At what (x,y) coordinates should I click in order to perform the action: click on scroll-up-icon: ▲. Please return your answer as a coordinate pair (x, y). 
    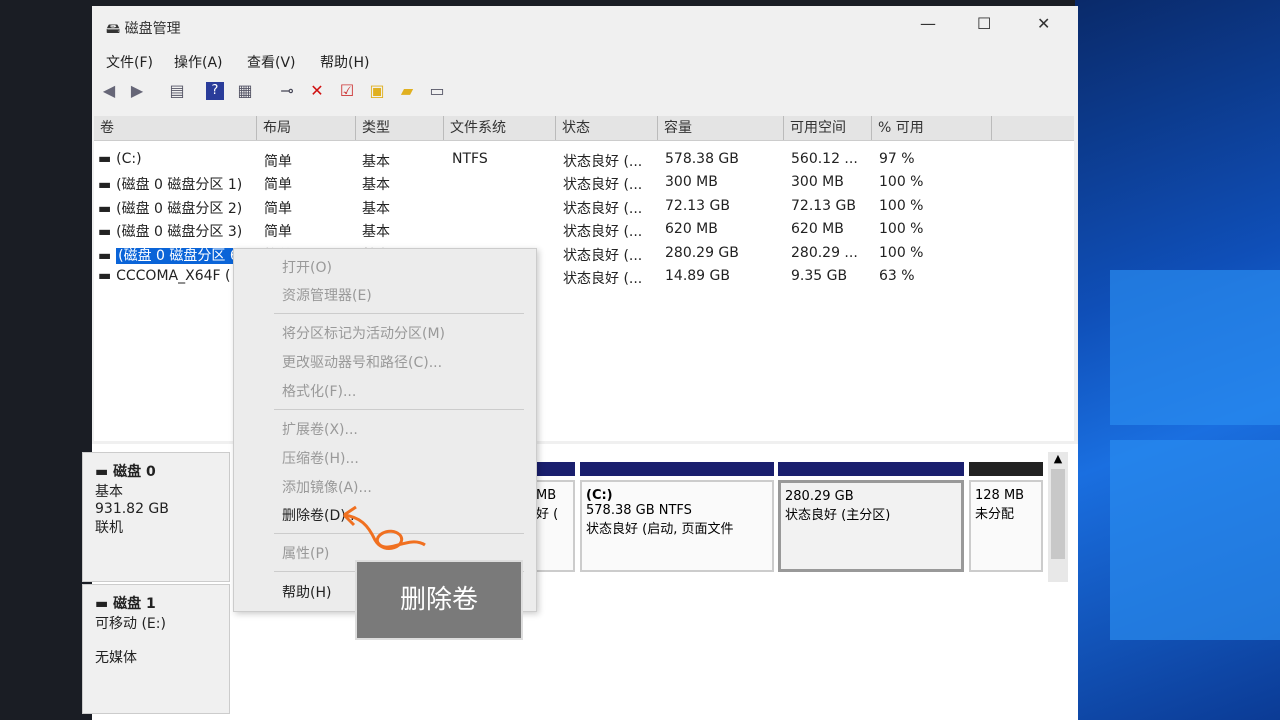
    Looking at the image, I should click on (1058, 458).